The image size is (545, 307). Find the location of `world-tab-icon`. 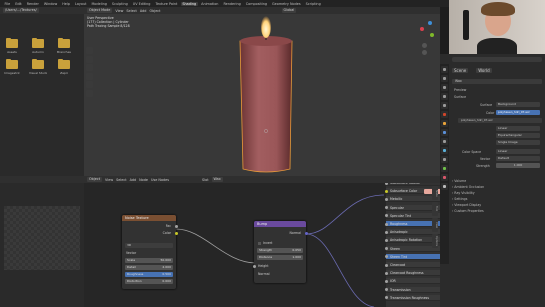

world-tab-icon is located at coordinates (444, 114).